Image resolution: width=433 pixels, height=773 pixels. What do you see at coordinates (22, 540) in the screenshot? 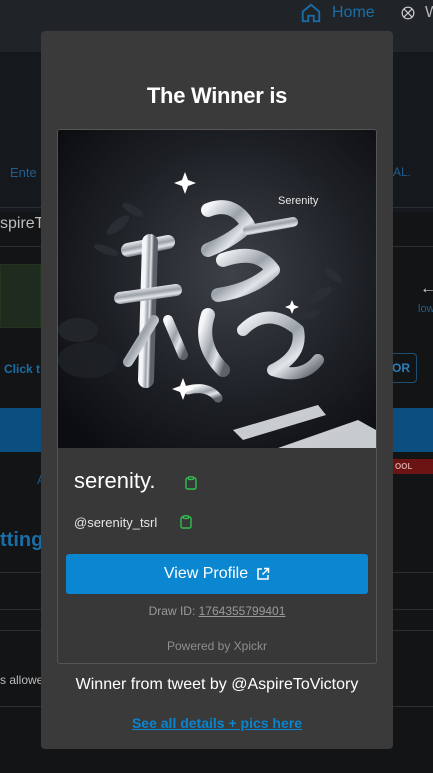
I see `bg-setting-heading: tting` at bounding box center [22, 540].